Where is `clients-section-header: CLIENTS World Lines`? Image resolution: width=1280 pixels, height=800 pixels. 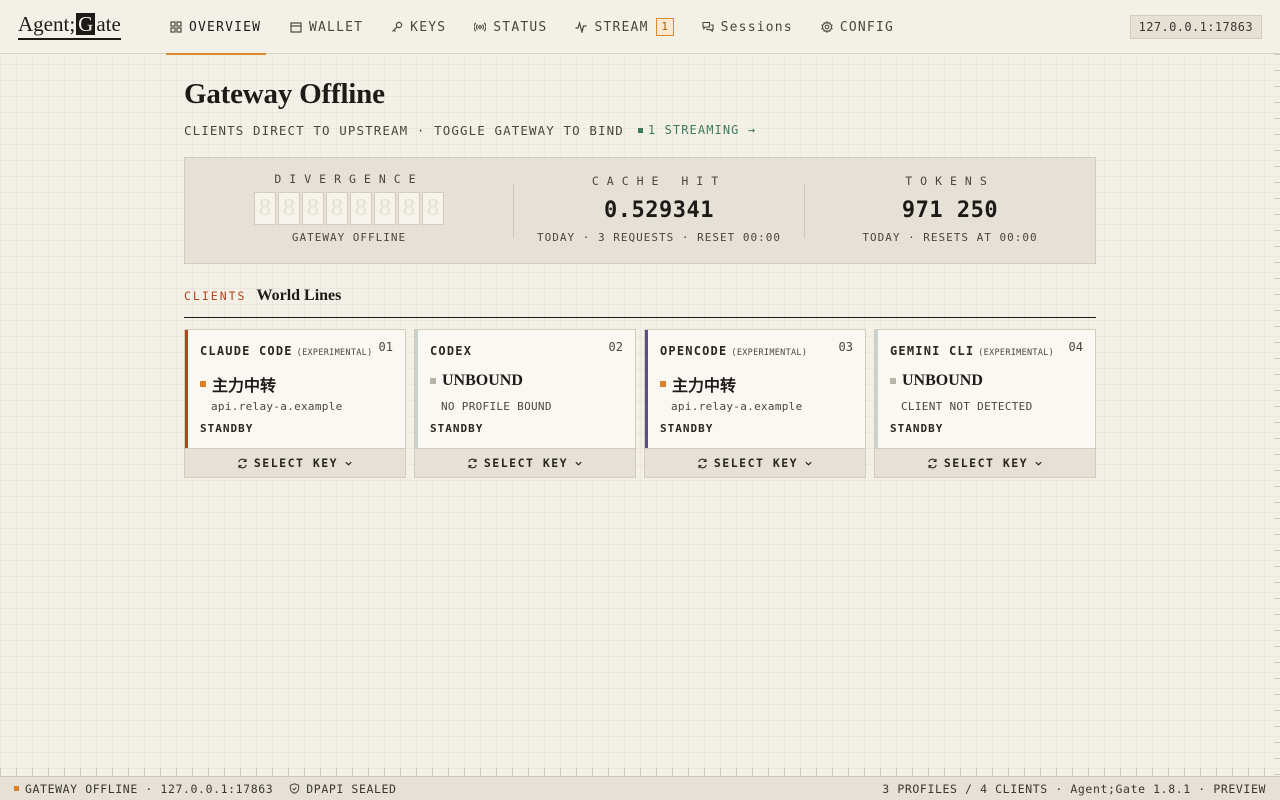 clients-section-header: CLIENTS World Lines is located at coordinates (640, 302).